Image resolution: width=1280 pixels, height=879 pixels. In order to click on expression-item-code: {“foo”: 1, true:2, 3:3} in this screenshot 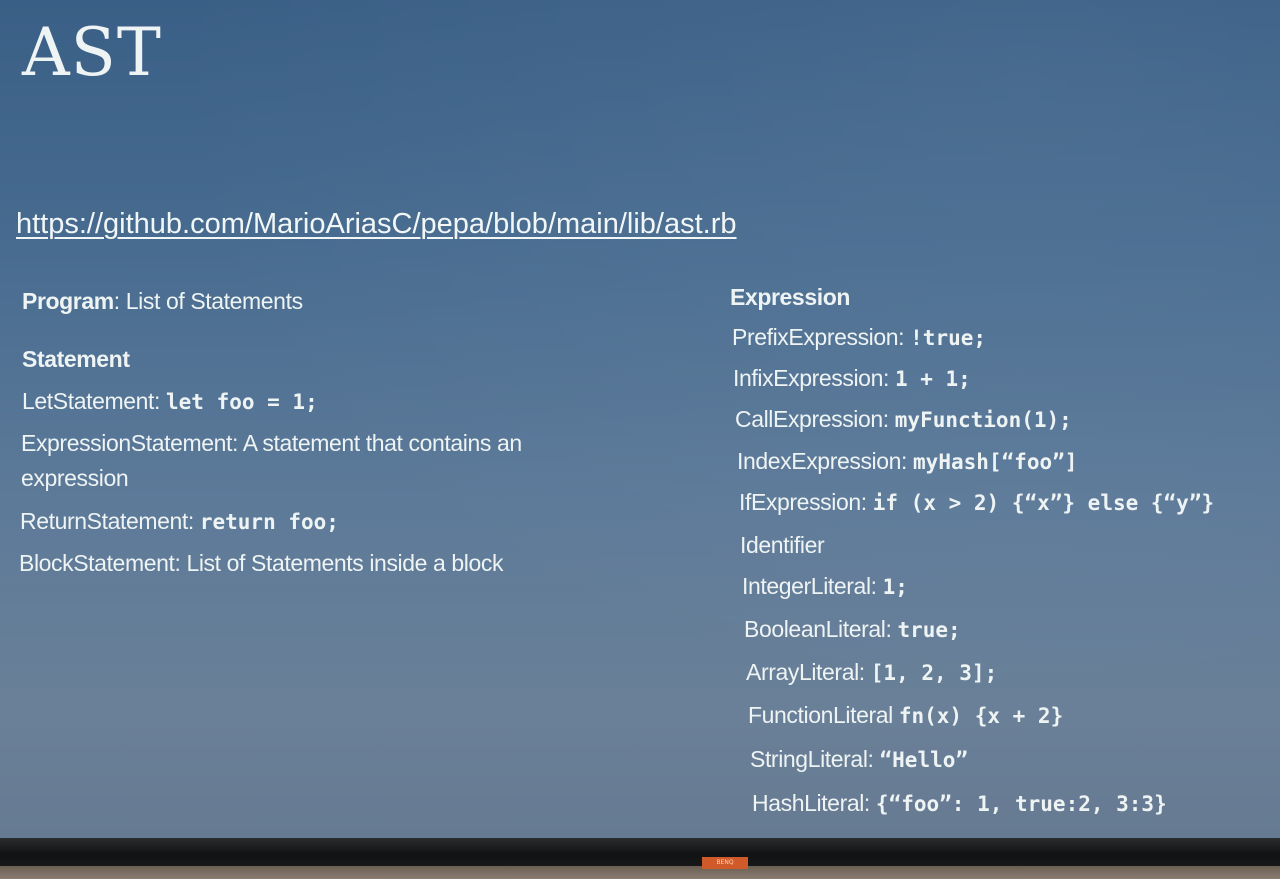, I will do `click(1021, 804)`.